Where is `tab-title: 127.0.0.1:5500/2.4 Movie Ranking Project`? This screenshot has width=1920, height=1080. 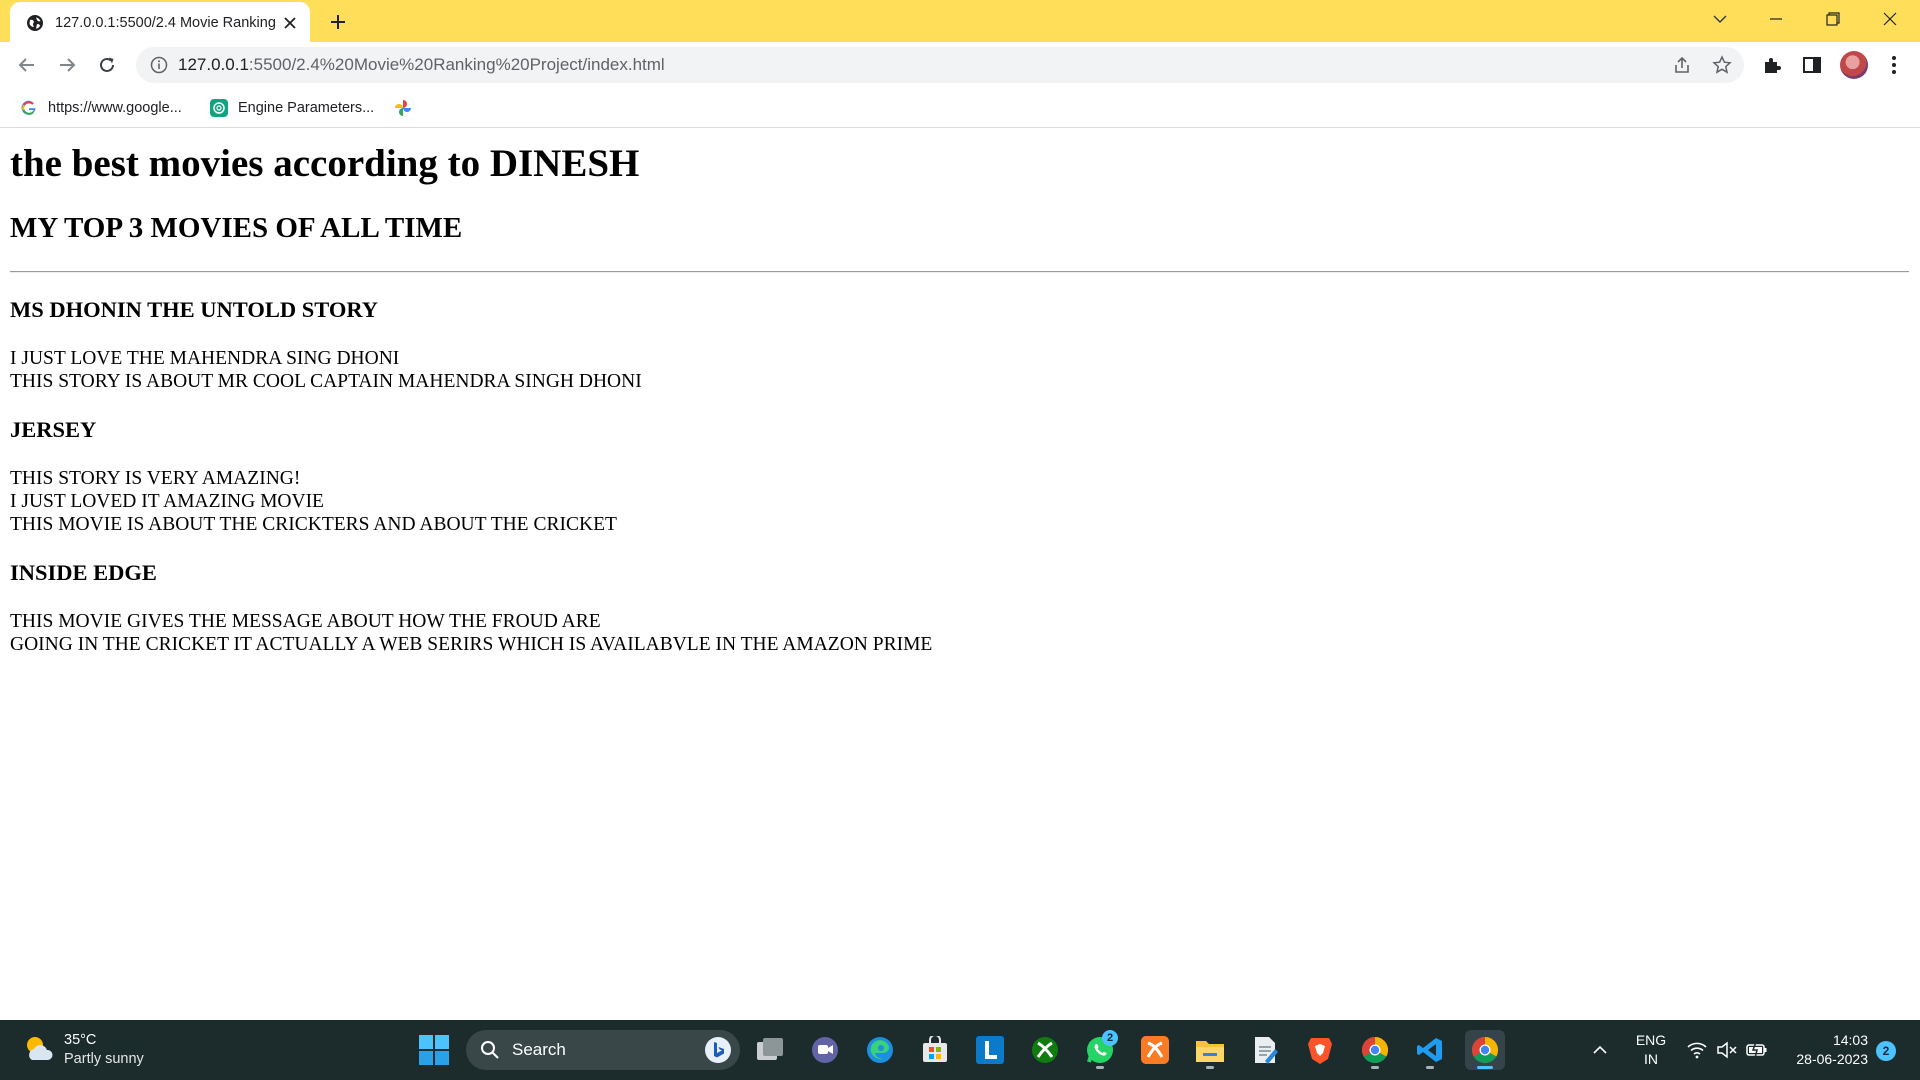 tab-title: 127.0.0.1:5500/2.4 Movie Ranking Project is located at coordinates (167, 23).